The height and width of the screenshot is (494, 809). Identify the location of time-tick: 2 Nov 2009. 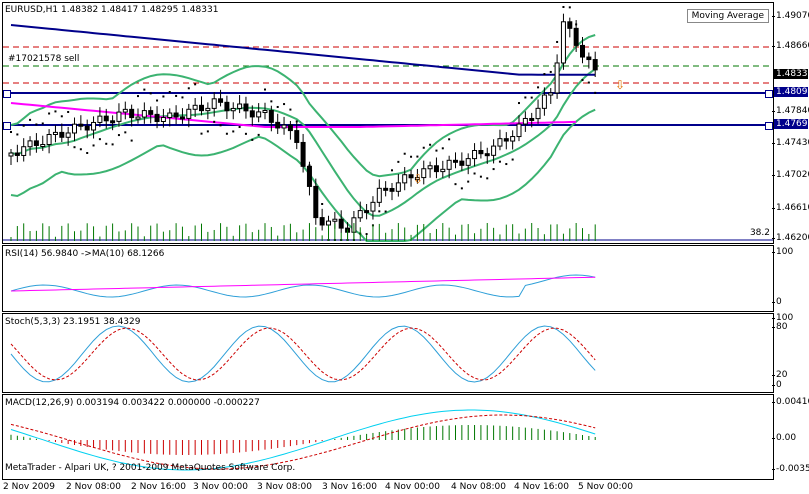
(29, 487).